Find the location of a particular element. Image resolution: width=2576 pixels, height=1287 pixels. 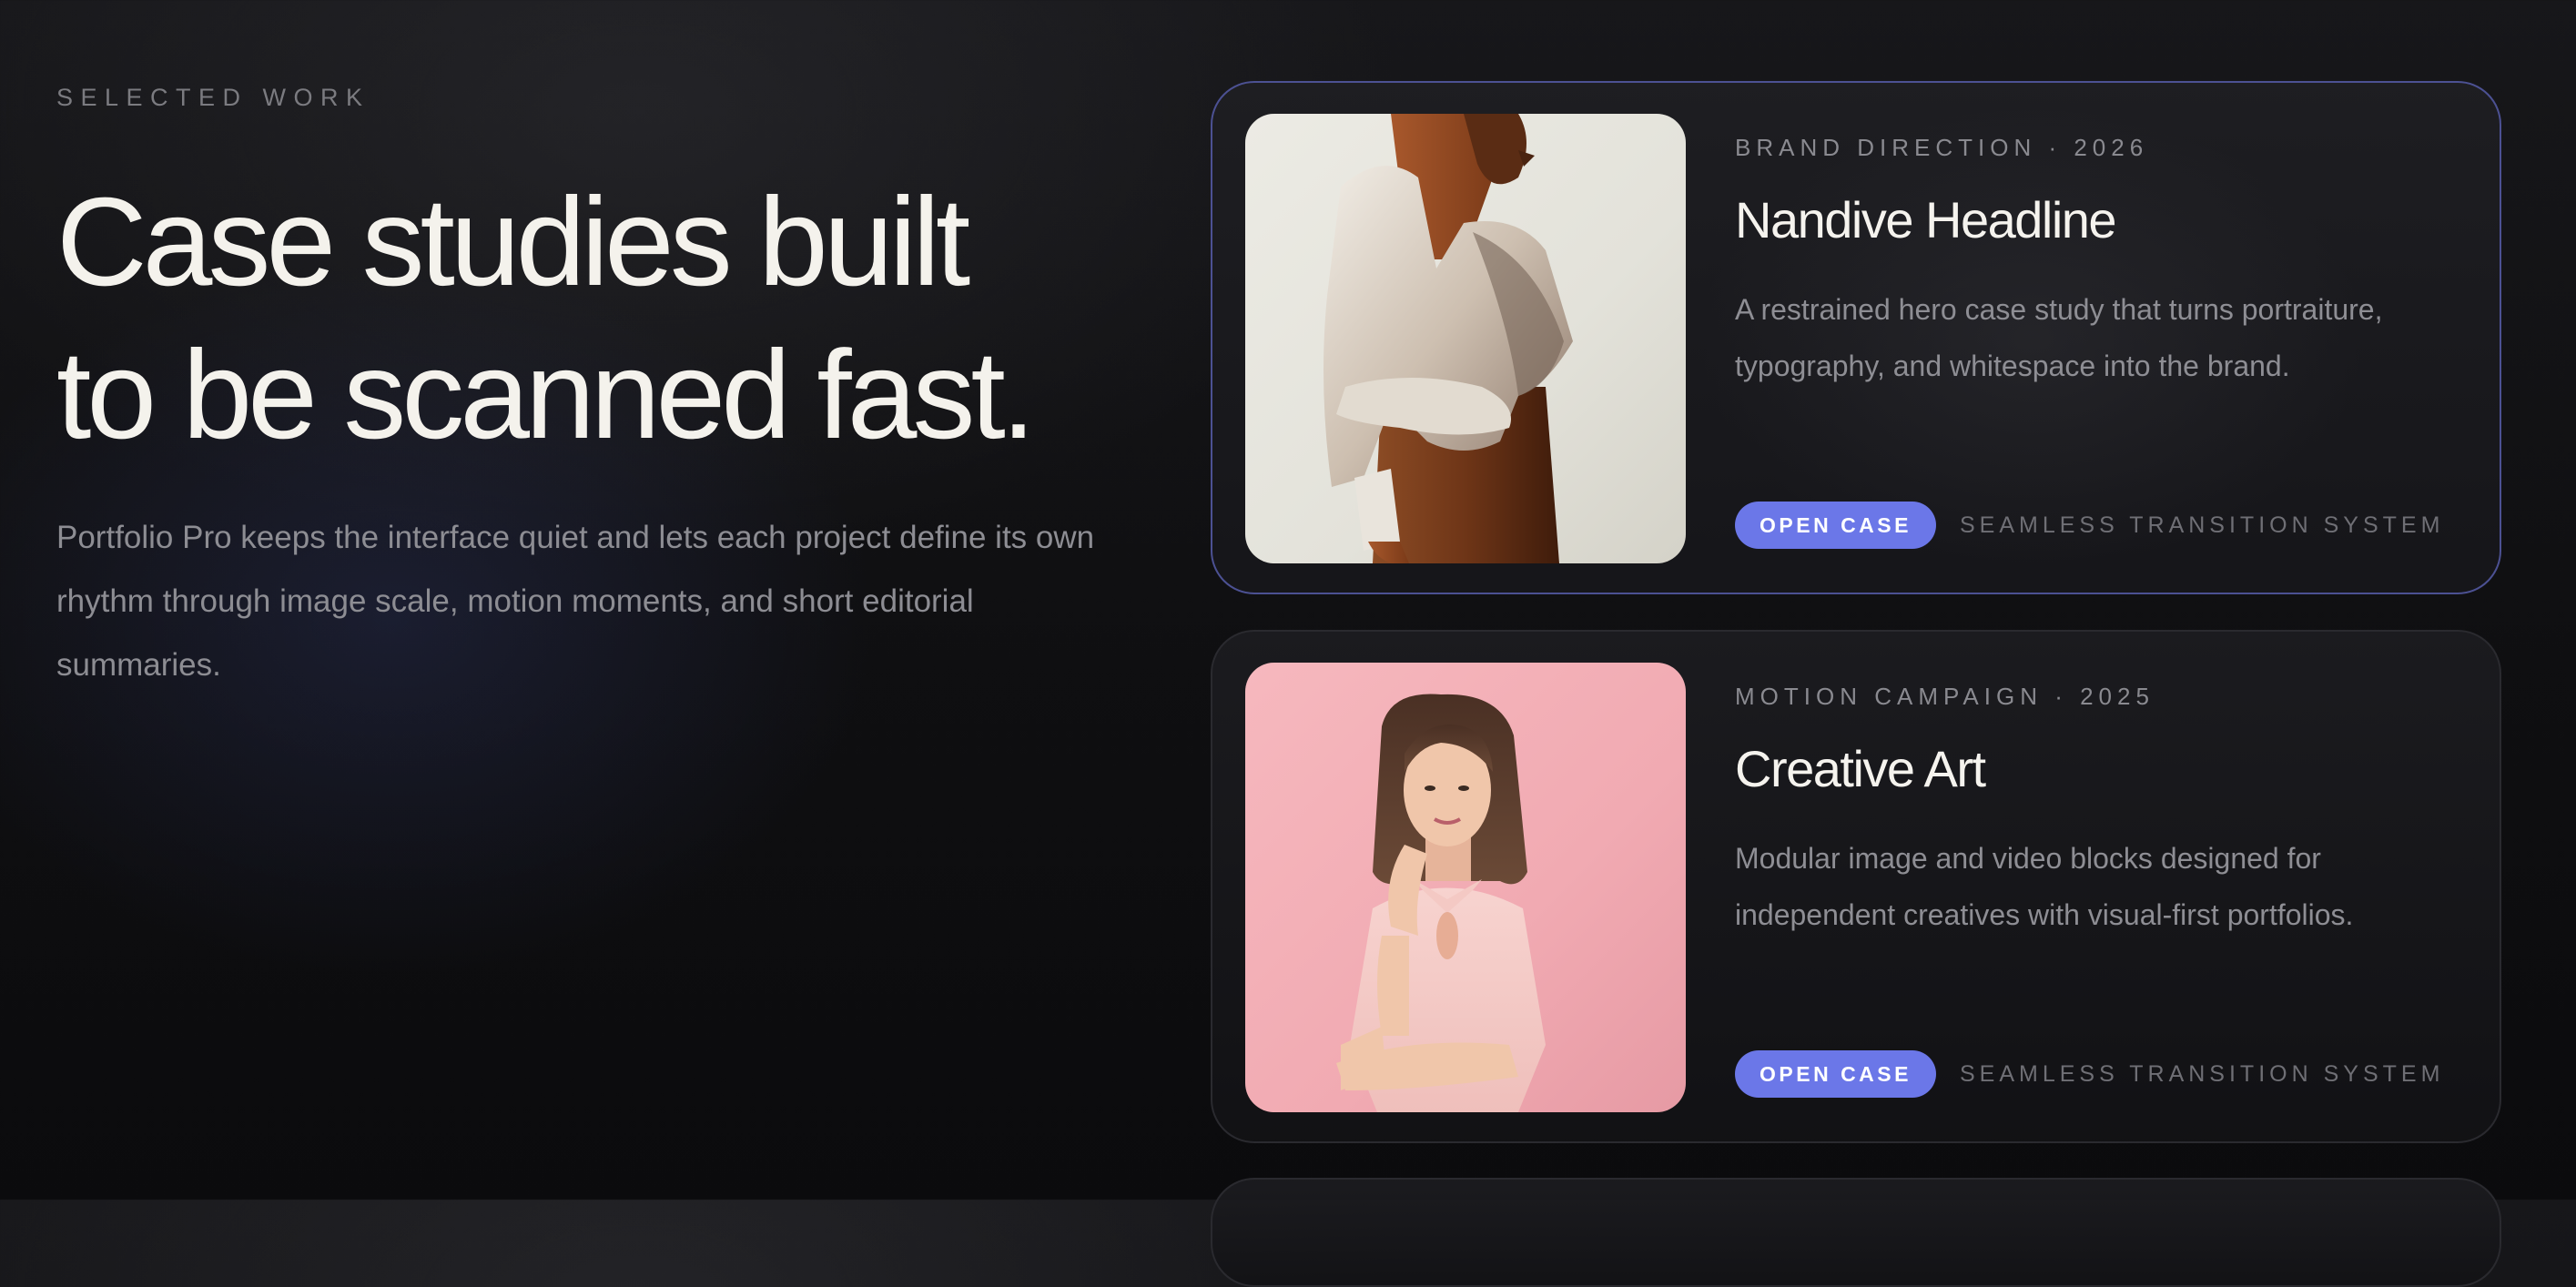

case-title: Nandive Headline is located at coordinates (1926, 219).